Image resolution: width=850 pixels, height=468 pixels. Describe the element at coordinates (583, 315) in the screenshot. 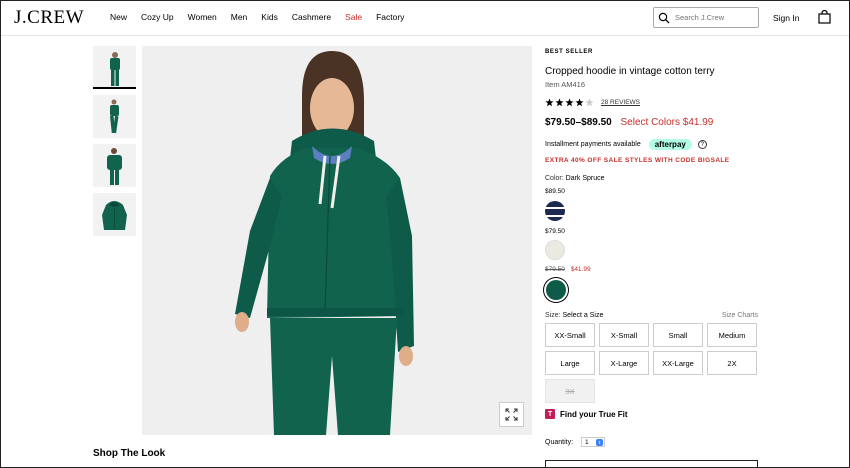

I see `size-value: Select a Size` at that location.